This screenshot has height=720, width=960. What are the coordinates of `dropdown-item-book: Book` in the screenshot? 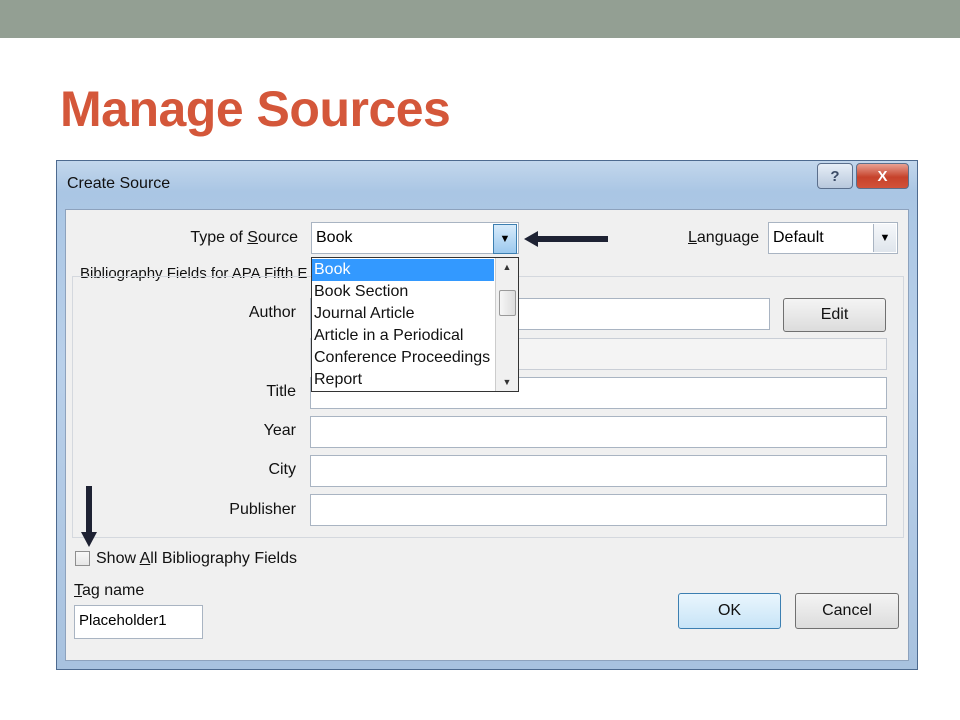 It's located at (403, 270).